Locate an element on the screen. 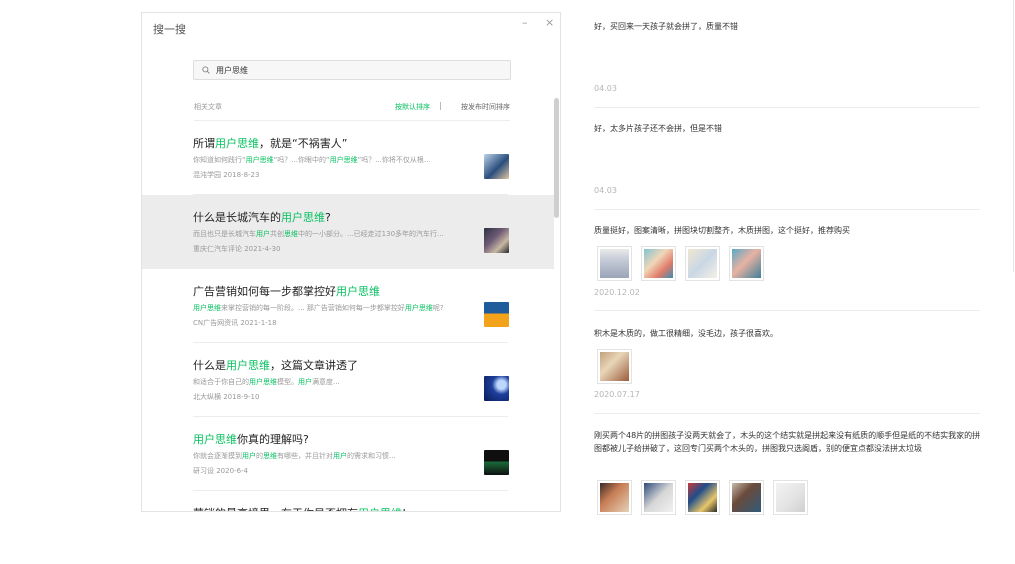 The image size is (1015, 564). panel-edge is located at coordinates (1013, 136).